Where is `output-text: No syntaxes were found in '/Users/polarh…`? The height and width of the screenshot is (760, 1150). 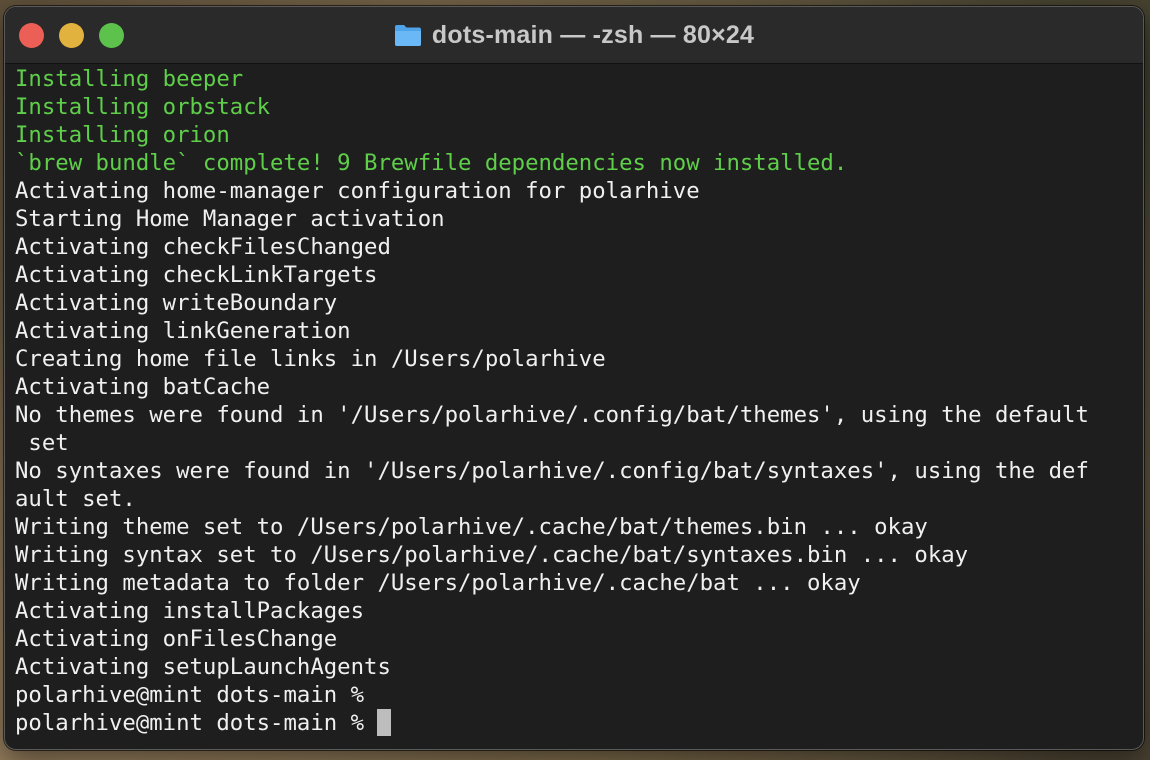
output-text: No syntaxes were found in '/Users/polarh… is located at coordinates (552, 471).